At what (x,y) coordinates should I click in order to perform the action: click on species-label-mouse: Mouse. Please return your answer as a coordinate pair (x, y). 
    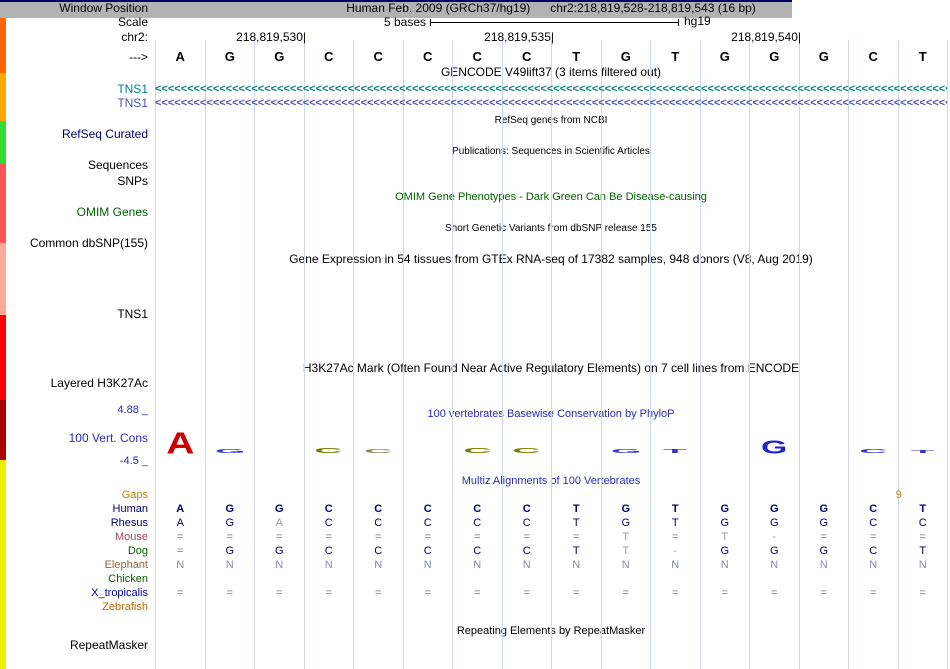
    Looking at the image, I should click on (74, 537).